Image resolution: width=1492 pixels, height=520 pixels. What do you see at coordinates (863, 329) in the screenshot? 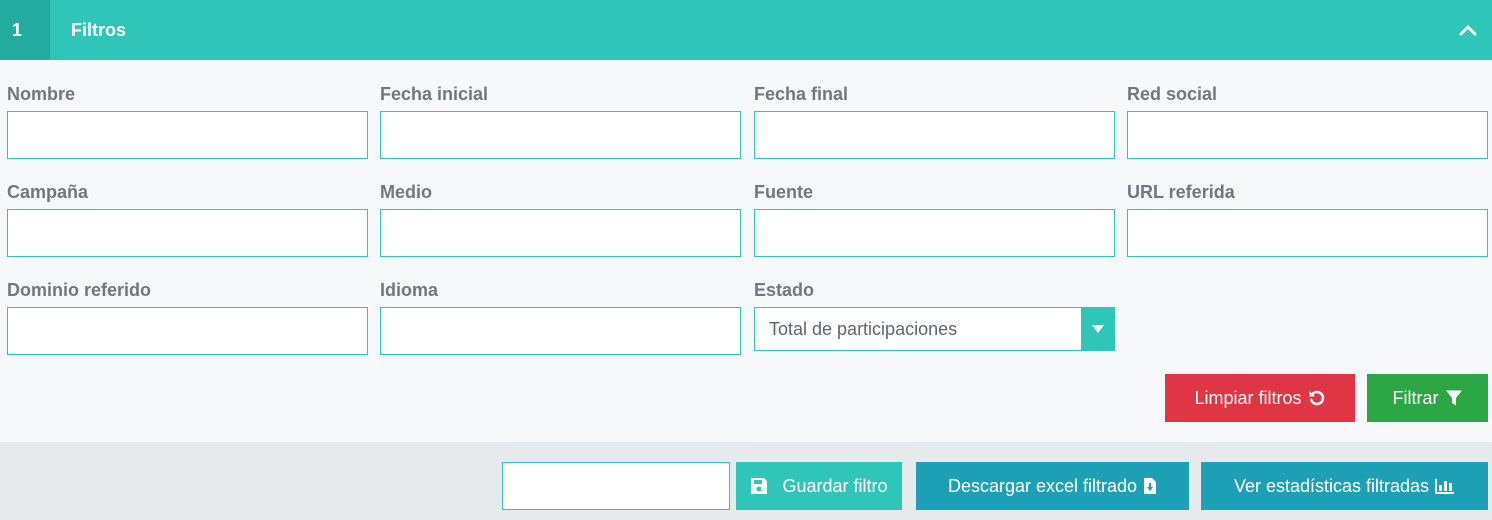
I see `estado-selected-value: Total de participaciones` at bounding box center [863, 329].